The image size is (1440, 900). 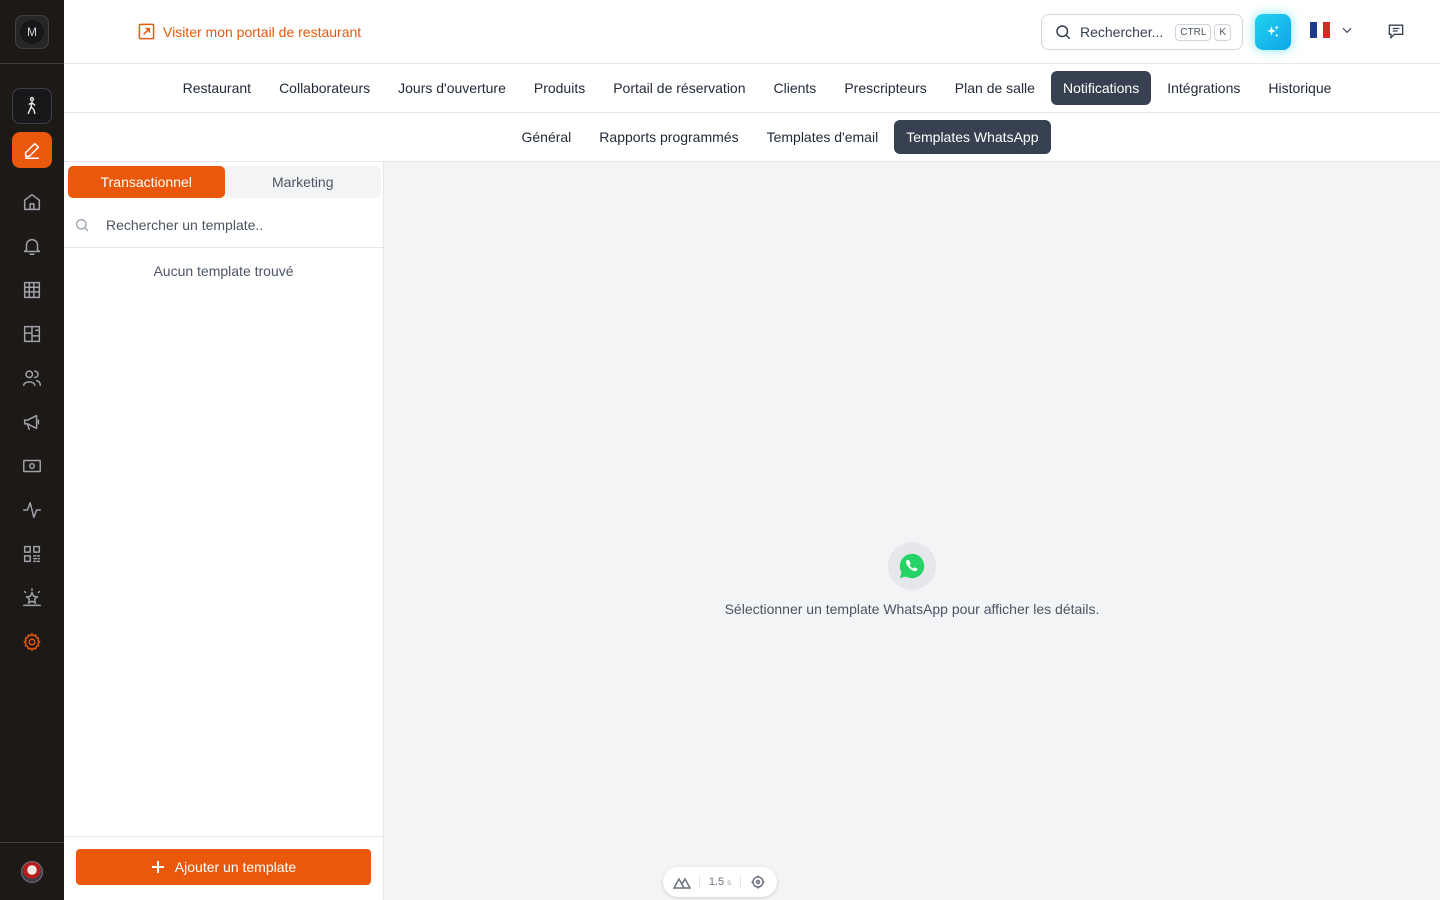 What do you see at coordinates (823, 137) in the screenshot?
I see `subtab-templates-email: Templates d'email` at bounding box center [823, 137].